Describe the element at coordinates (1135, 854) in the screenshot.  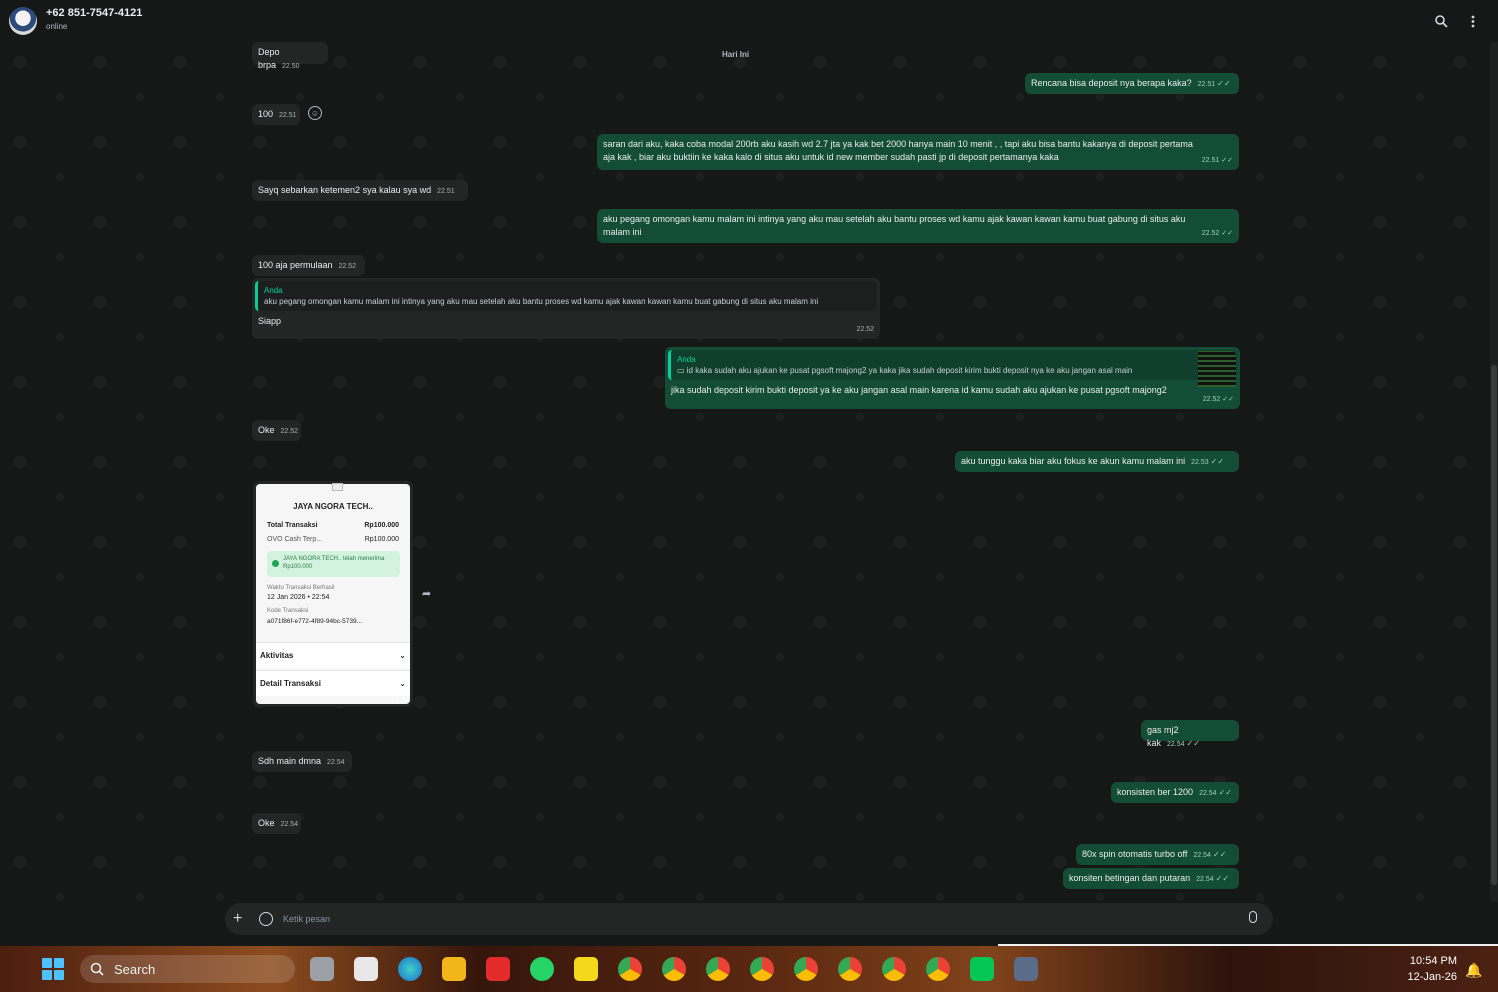
I see `message-text: 80x spin otomatis turbo off` at that location.